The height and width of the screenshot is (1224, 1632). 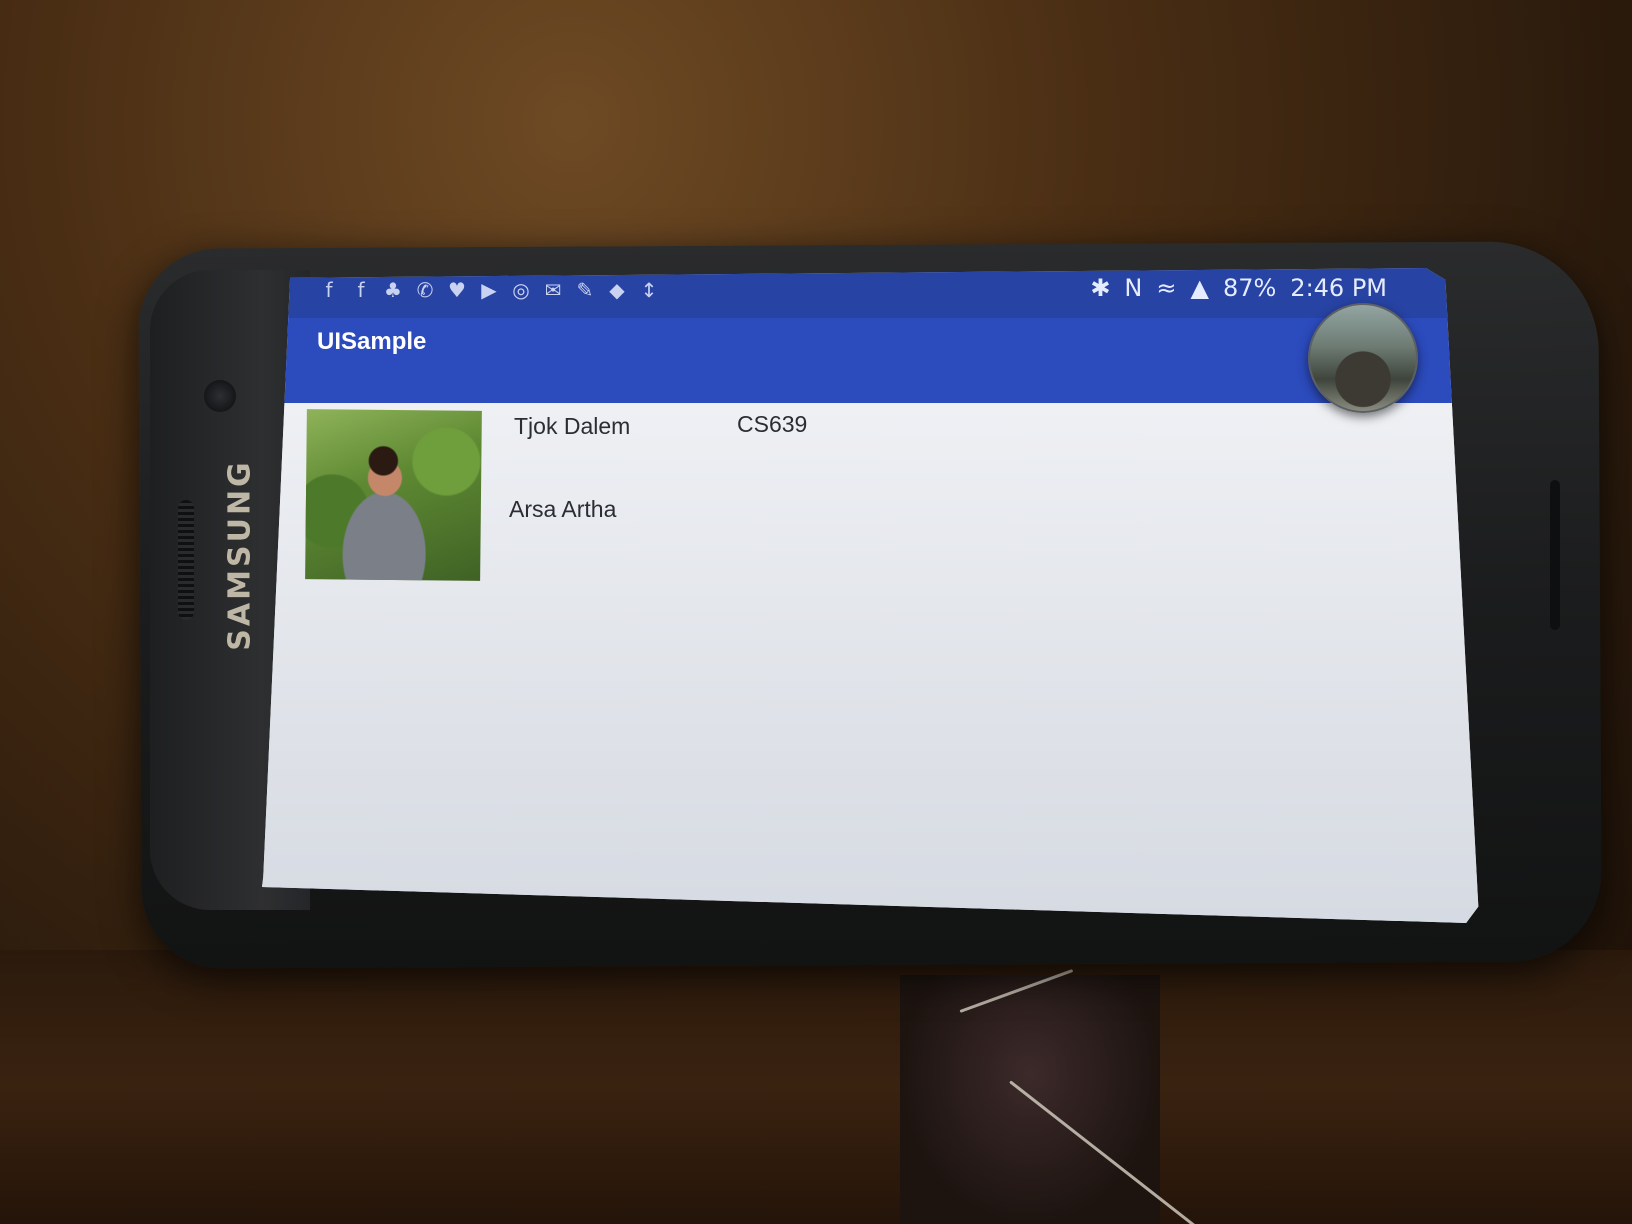 What do you see at coordinates (372, 341) in the screenshot?
I see `app-title: UISample` at bounding box center [372, 341].